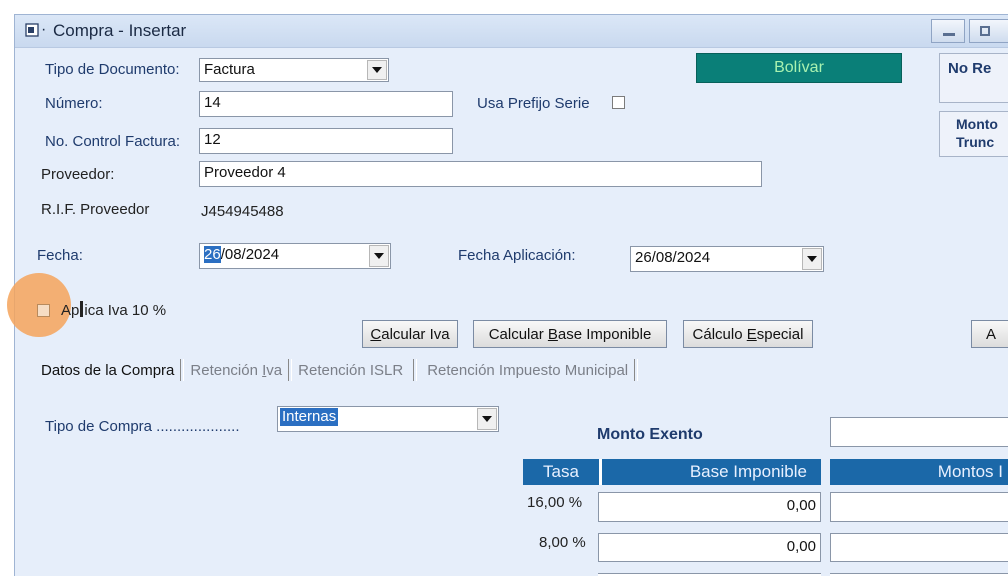  Describe the element at coordinates (250, 254) in the screenshot. I see `fecha-rest: /08/2024` at that location.